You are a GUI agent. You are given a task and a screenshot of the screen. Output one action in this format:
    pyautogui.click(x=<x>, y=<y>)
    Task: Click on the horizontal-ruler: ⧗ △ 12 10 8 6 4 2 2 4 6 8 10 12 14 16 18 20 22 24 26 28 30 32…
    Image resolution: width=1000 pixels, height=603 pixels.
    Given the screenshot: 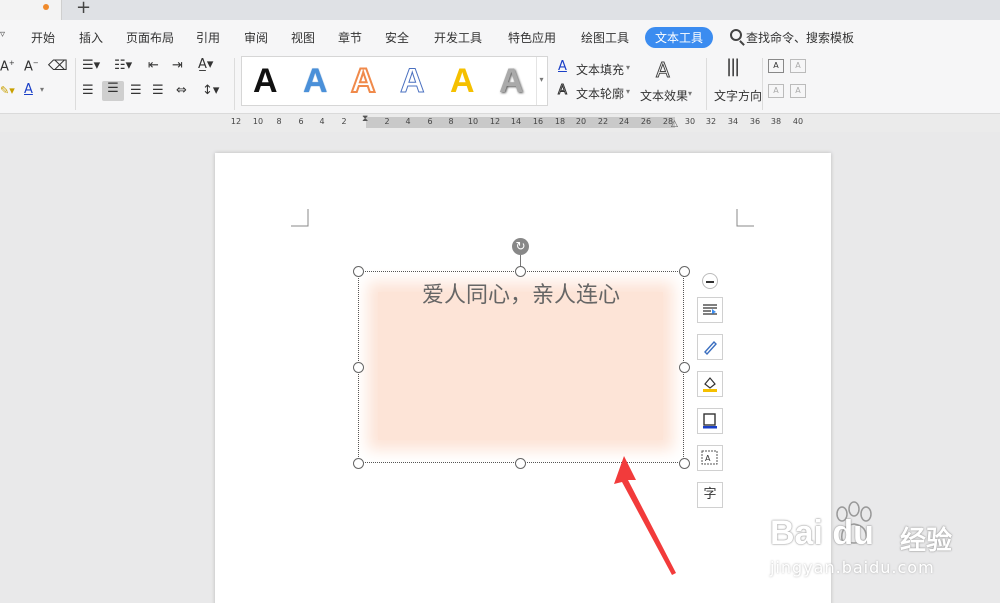 What is the action you would take?
    pyautogui.click(x=500, y=123)
    